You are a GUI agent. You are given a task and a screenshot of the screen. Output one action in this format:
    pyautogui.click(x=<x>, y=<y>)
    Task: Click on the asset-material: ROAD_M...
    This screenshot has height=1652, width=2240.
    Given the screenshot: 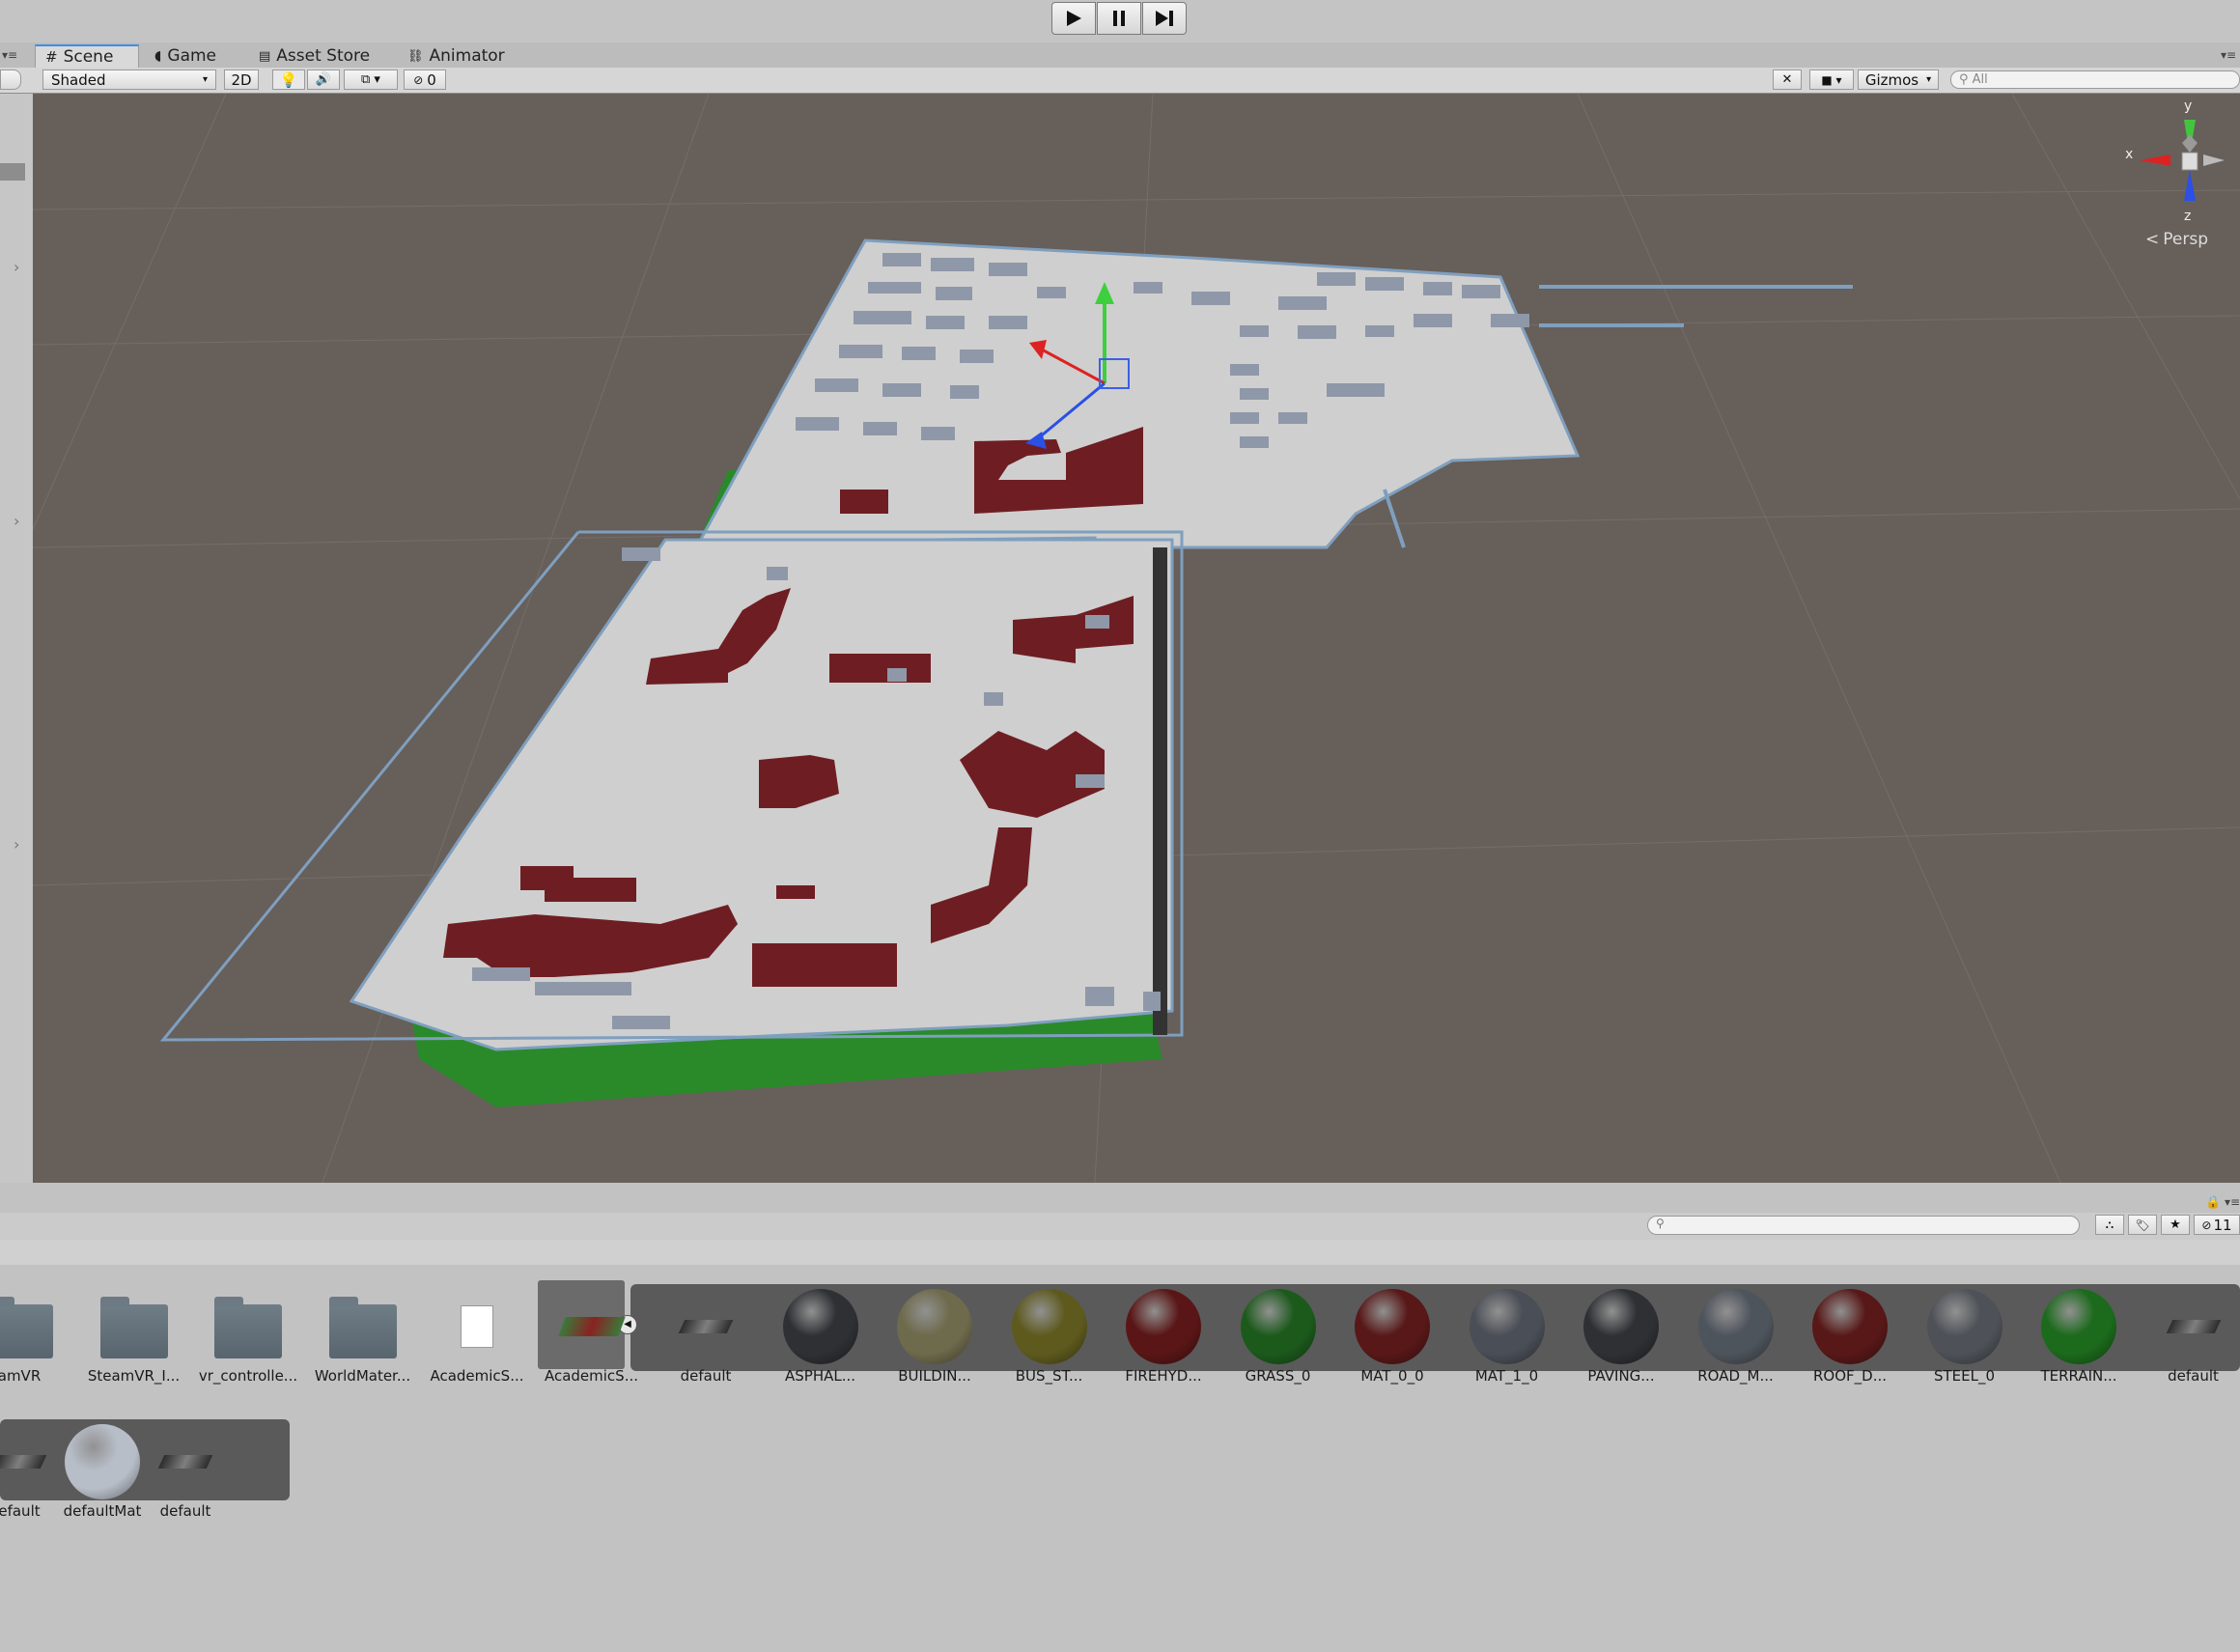 What is the action you would take?
    pyautogui.click(x=1736, y=1336)
    